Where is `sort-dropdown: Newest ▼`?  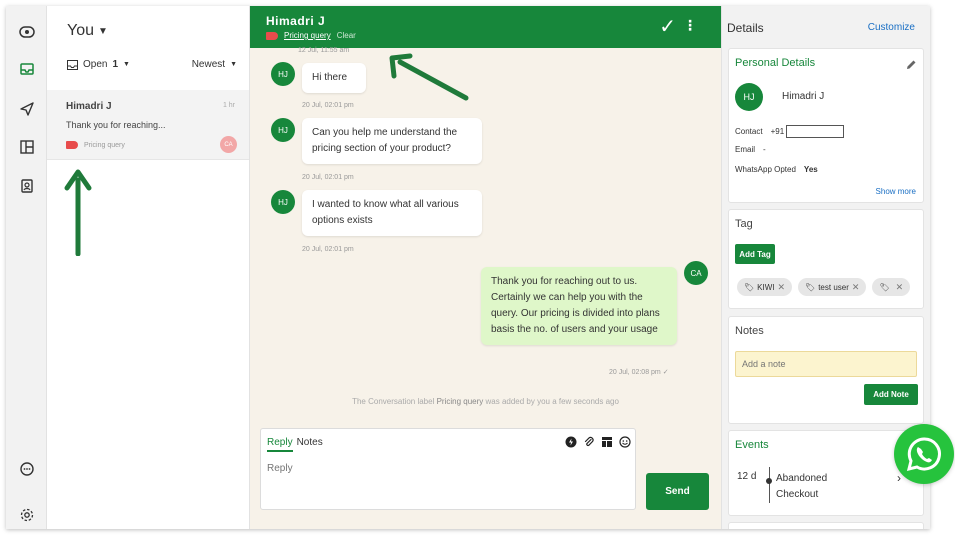 sort-dropdown: Newest ▼ is located at coordinates (214, 64).